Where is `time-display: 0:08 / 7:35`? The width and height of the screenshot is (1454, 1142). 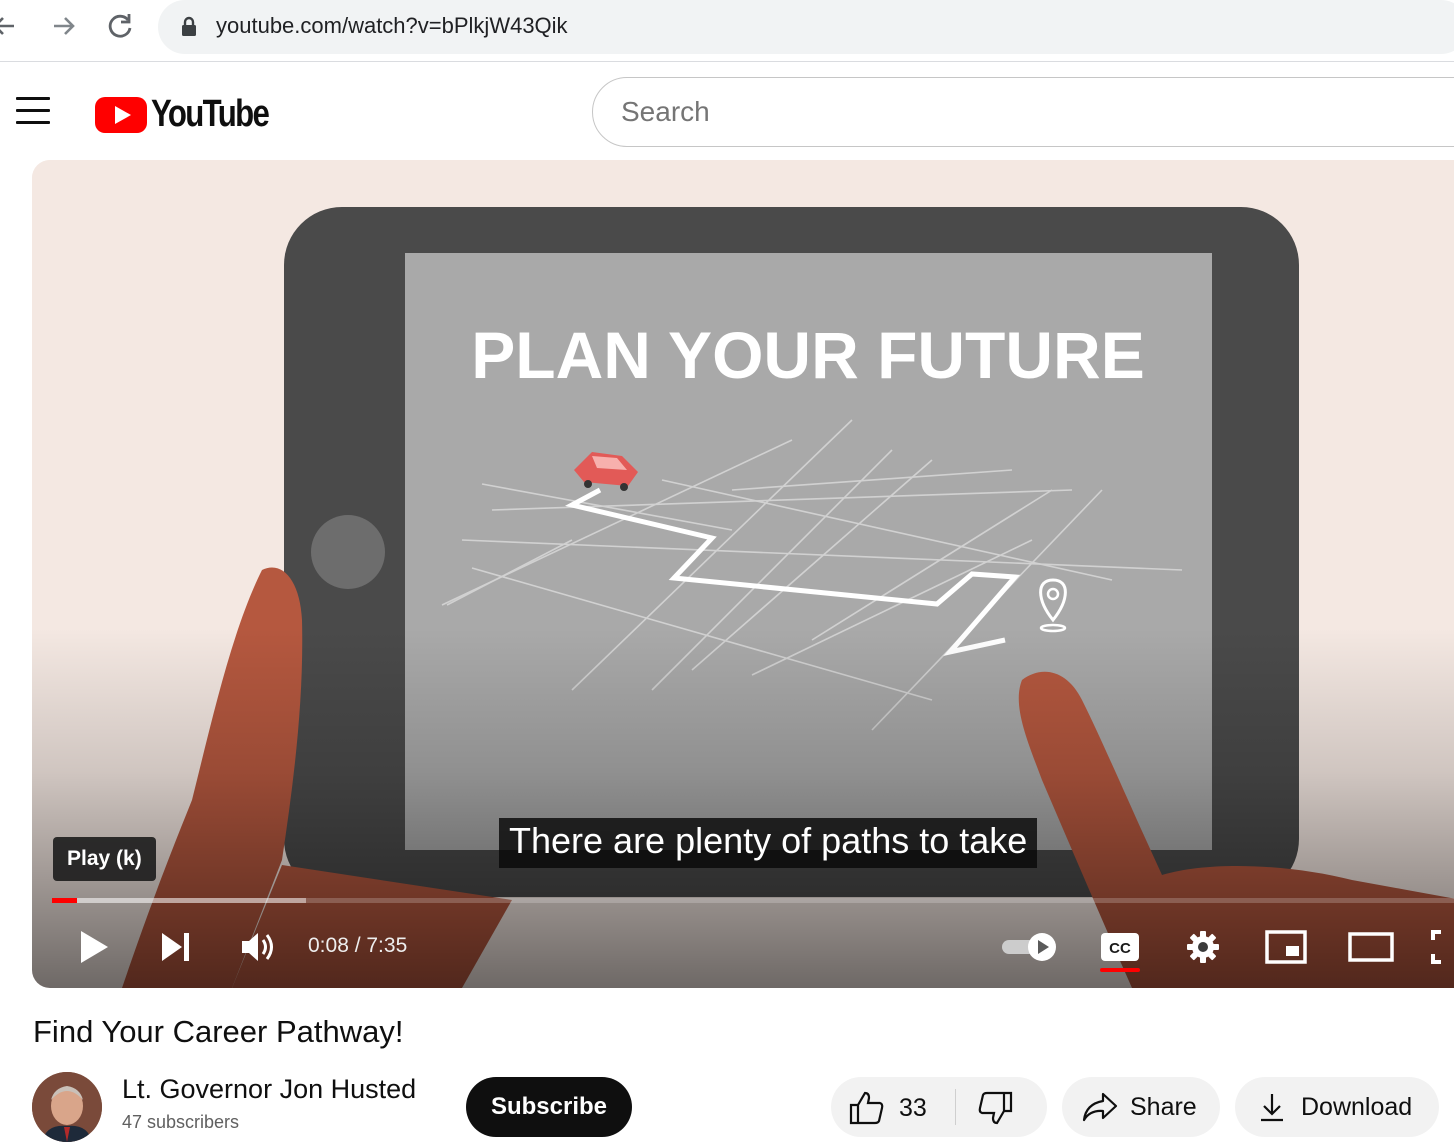
time-display: 0:08 / 7:35 is located at coordinates (358, 945).